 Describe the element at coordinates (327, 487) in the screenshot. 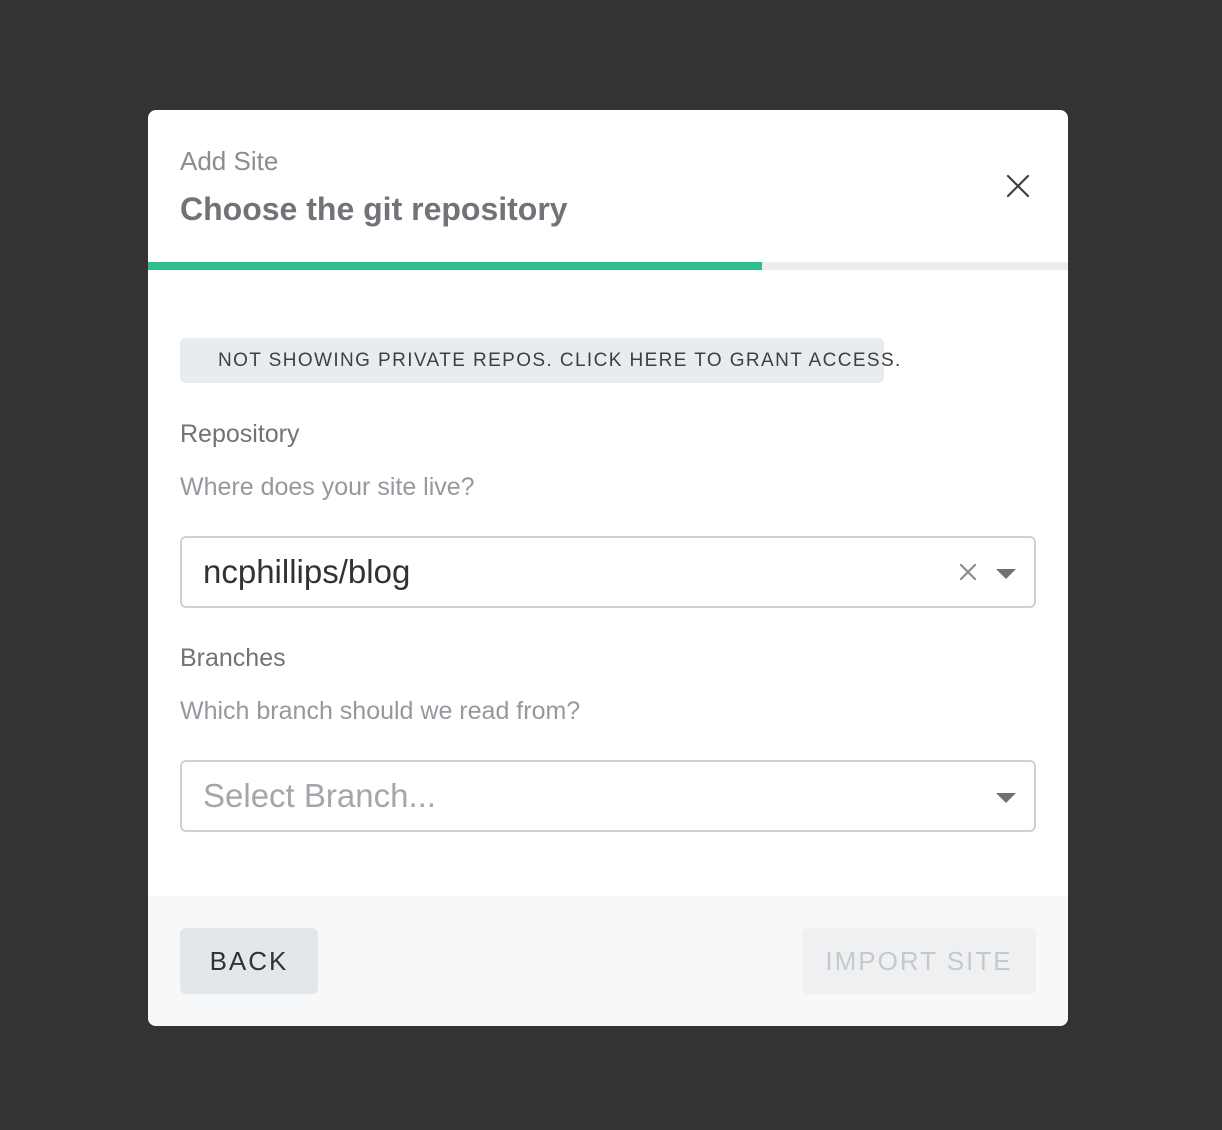

I see `repository-help: Where does your site live?` at that location.